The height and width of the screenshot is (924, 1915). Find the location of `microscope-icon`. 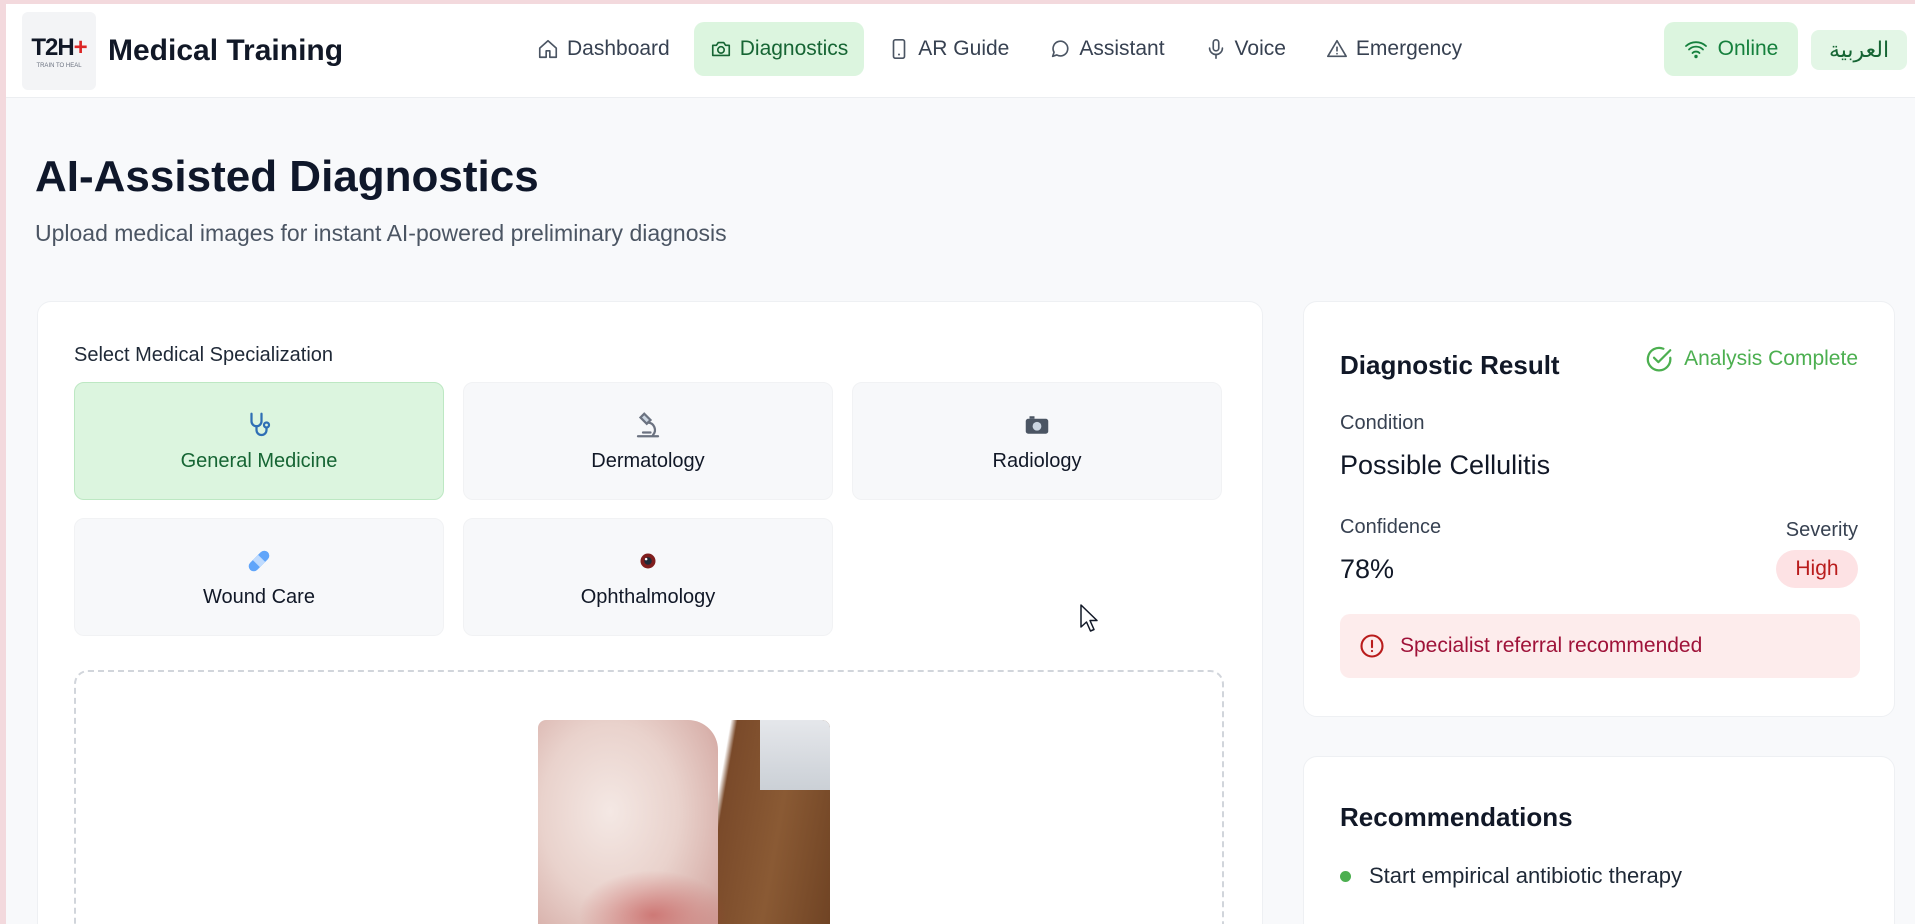

microscope-icon is located at coordinates (648, 425).